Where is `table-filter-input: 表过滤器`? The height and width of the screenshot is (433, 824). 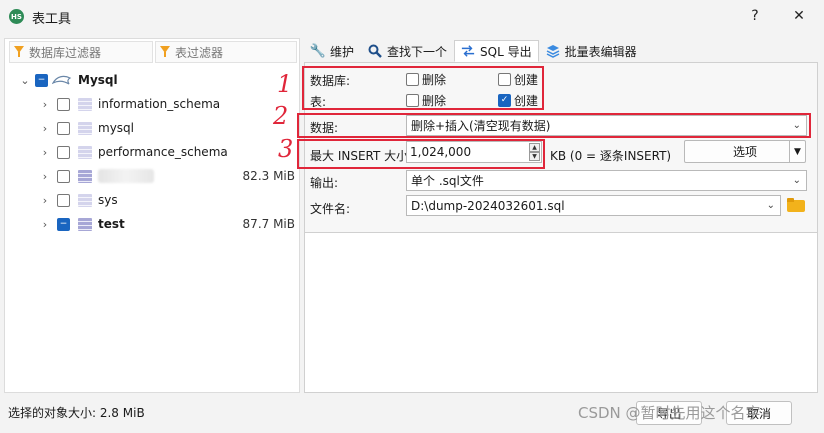
table-filter-input: 表过滤器 is located at coordinates (226, 52).